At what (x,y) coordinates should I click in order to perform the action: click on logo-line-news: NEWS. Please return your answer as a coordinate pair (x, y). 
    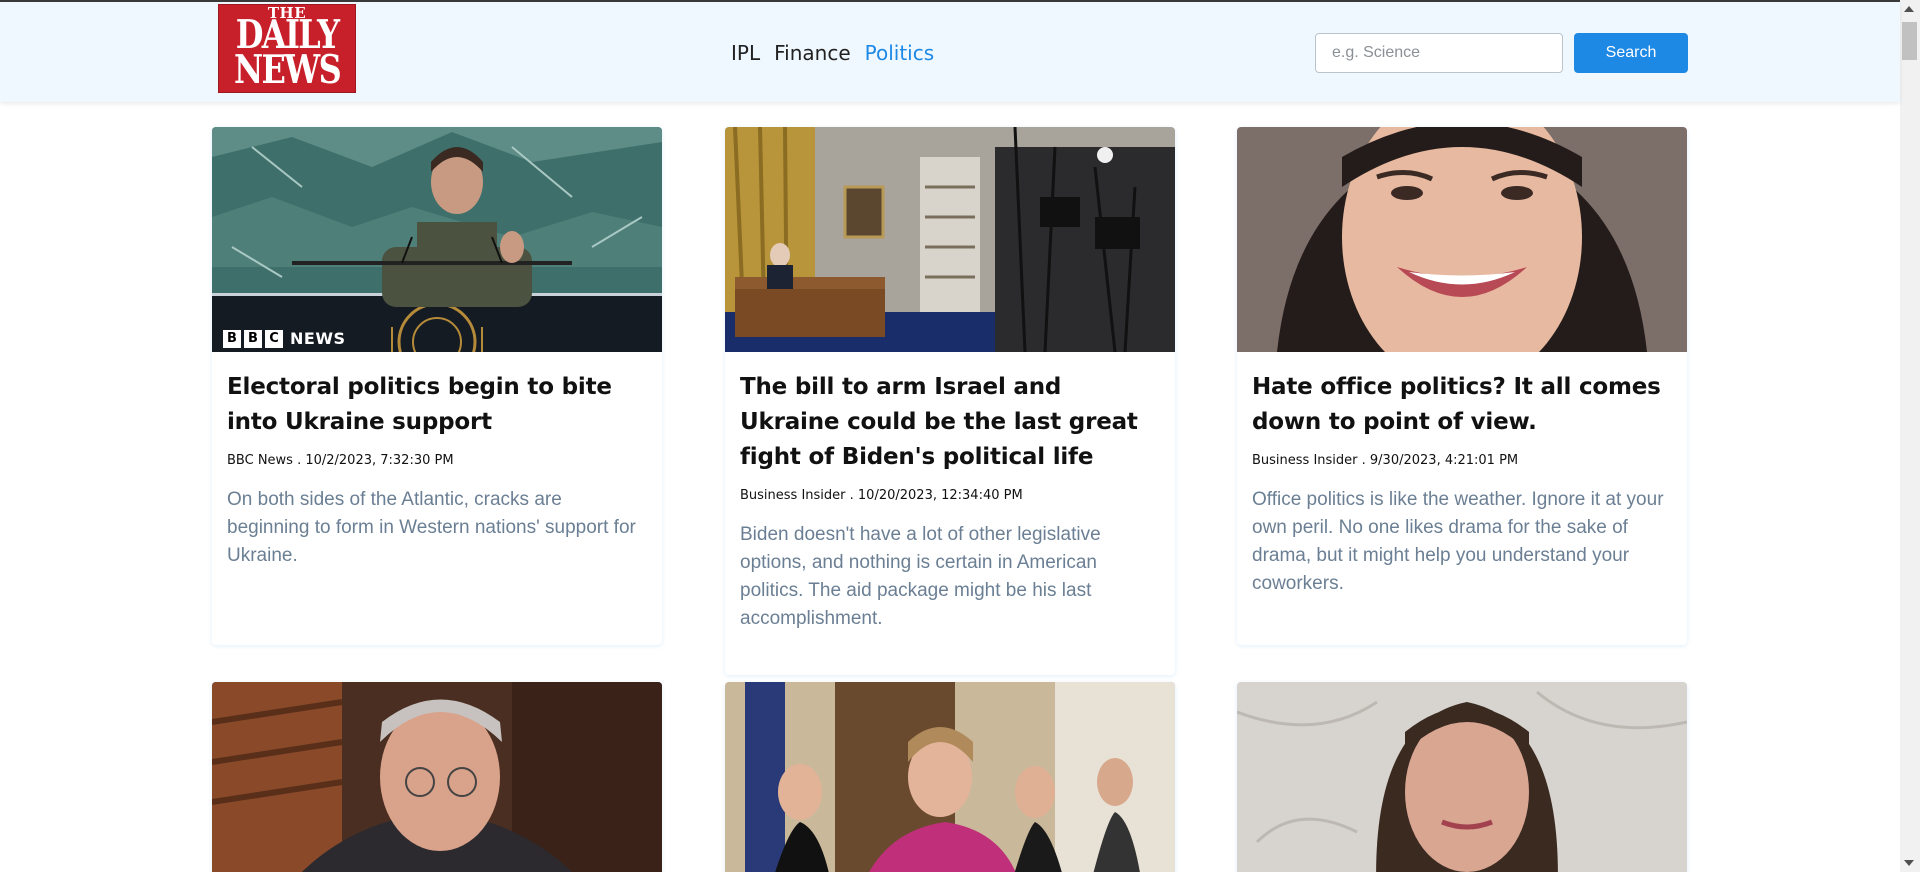
    Looking at the image, I should click on (287, 70).